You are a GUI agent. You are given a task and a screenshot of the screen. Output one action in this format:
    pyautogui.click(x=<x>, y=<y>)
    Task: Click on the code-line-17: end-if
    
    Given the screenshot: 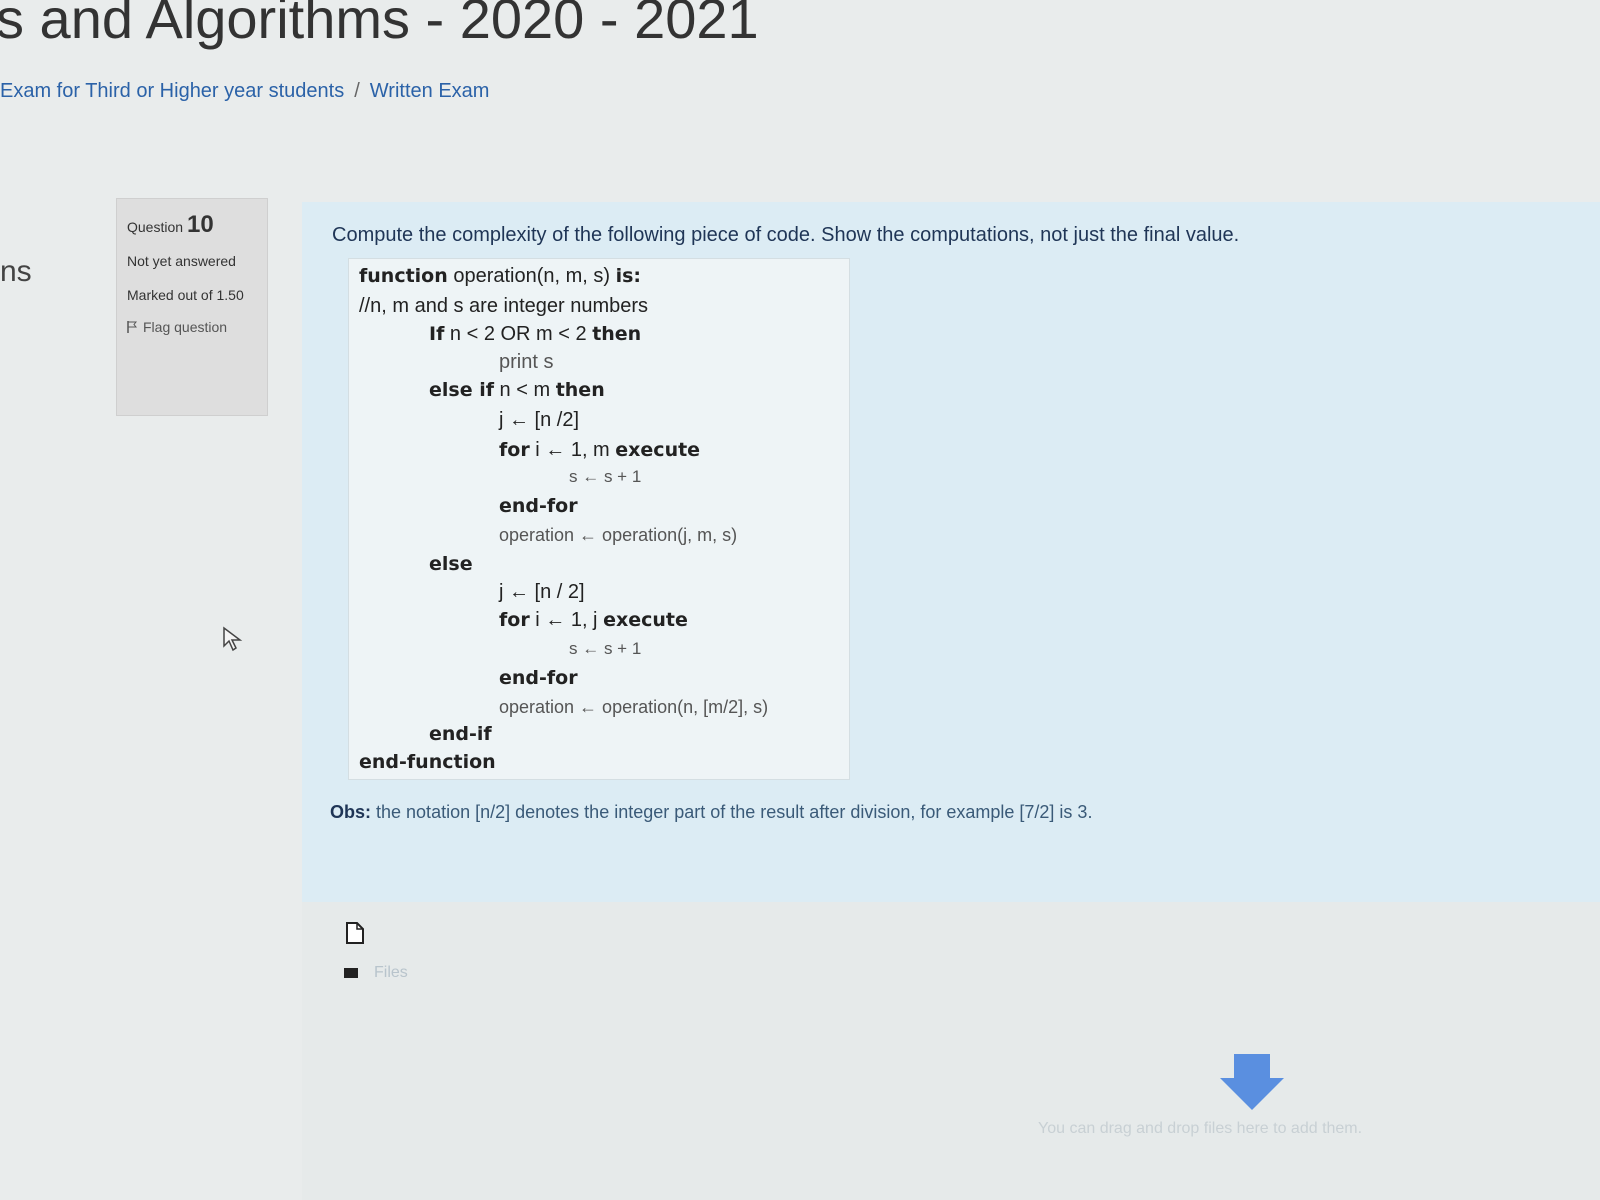 What is the action you would take?
    pyautogui.click(x=460, y=734)
    